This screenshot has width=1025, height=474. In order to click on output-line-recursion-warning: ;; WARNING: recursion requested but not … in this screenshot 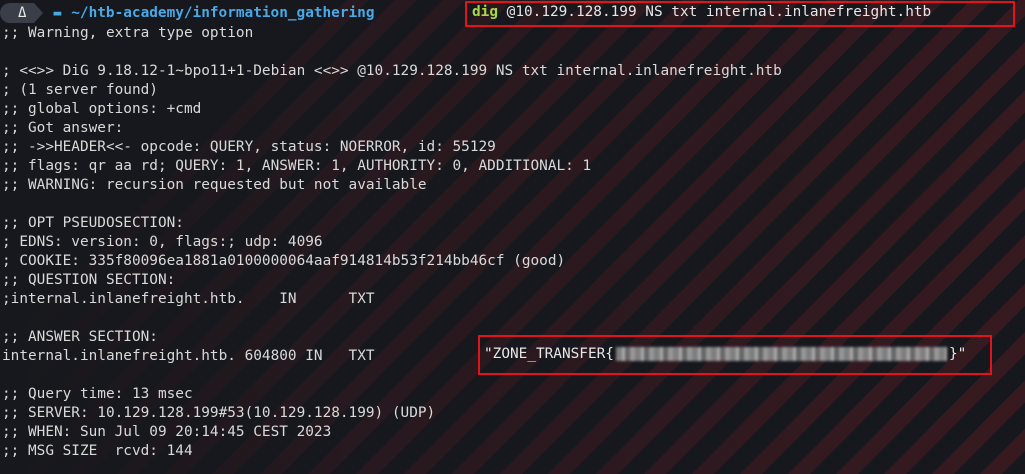, I will do `click(214, 185)`.